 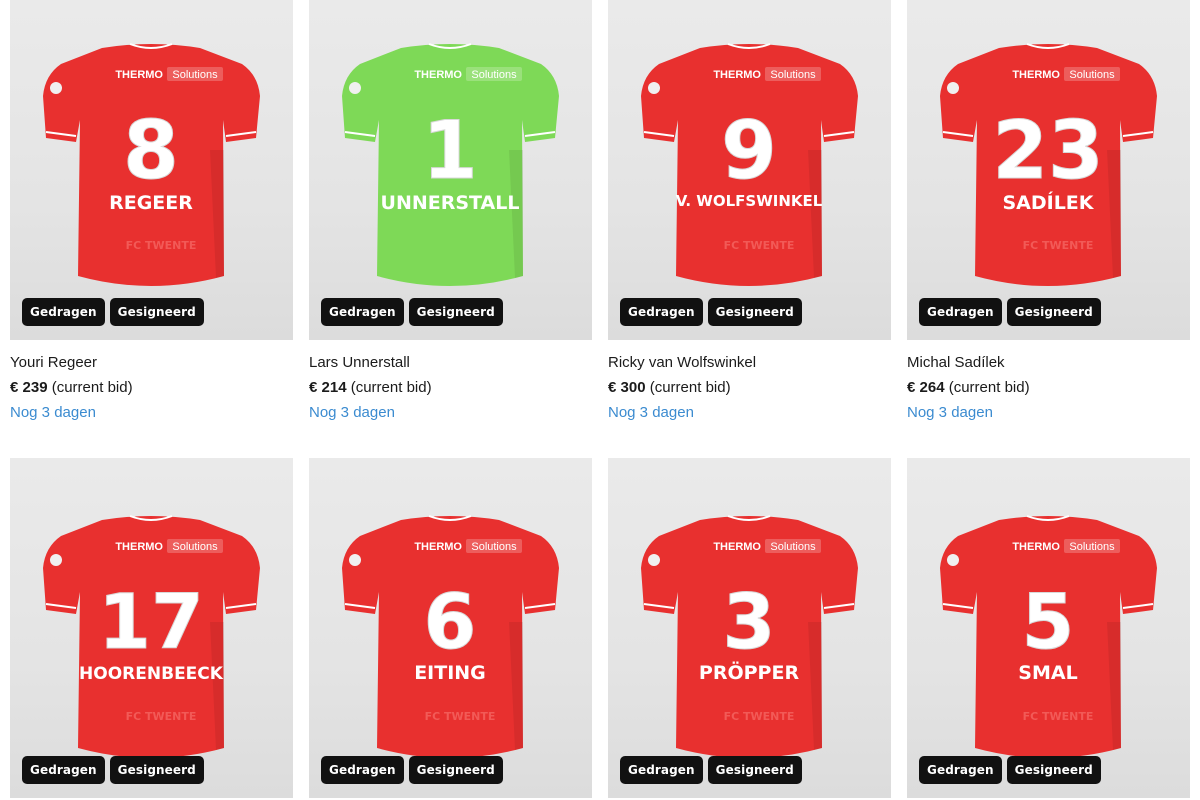 What do you see at coordinates (151, 150) in the screenshot?
I see `jersey-number: 8` at bounding box center [151, 150].